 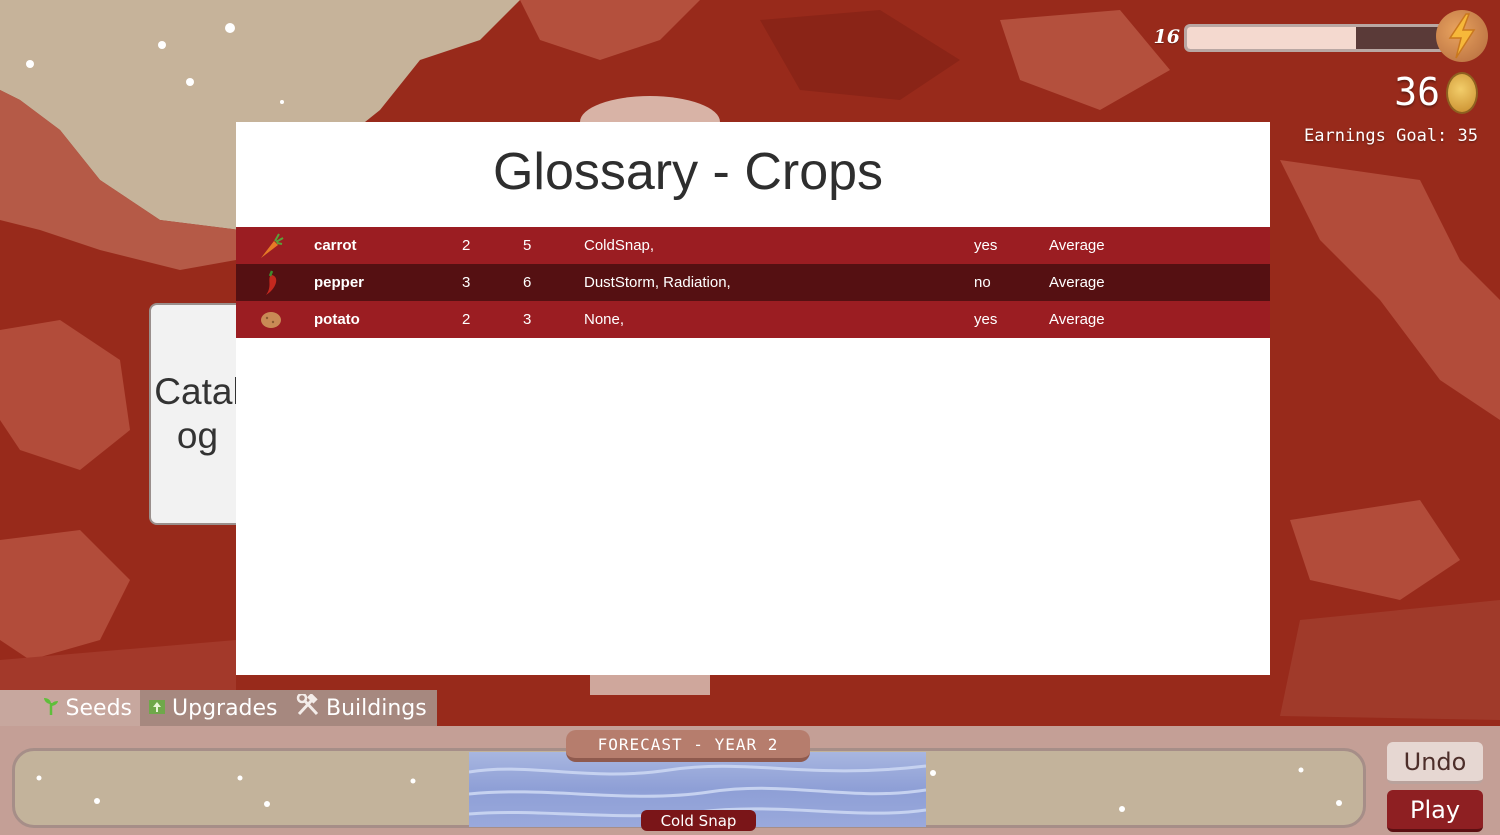 I want to click on tab-upgrades-label: Upgrades, so click(x=225, y=708).